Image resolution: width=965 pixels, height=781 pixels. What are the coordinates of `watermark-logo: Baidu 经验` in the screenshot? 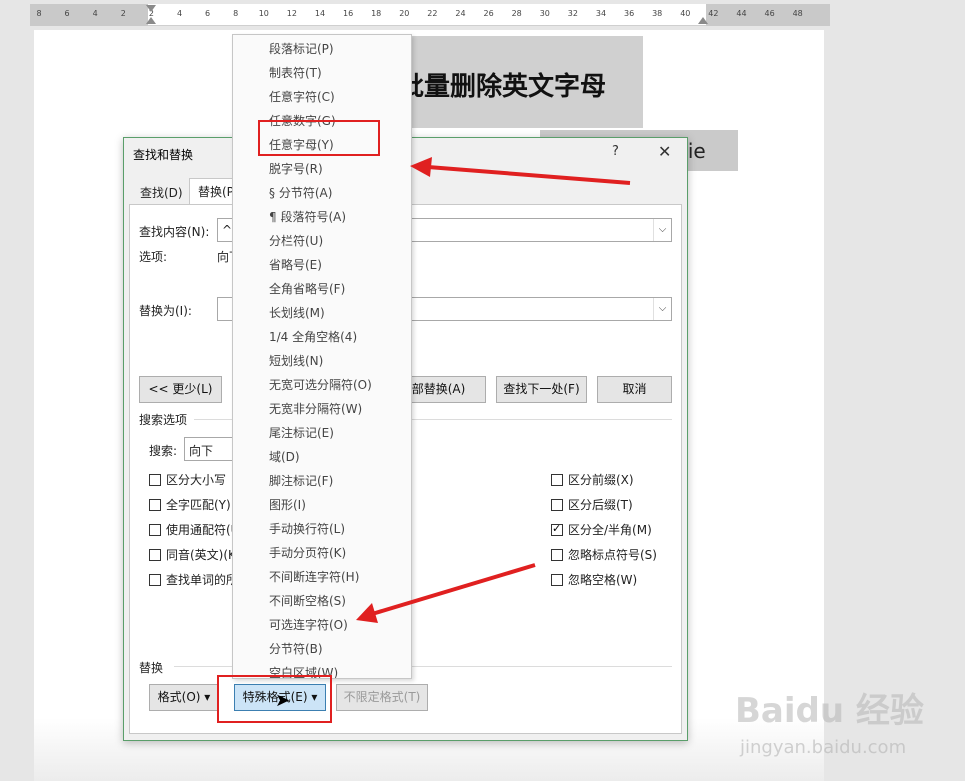 It's located at (829, 711).